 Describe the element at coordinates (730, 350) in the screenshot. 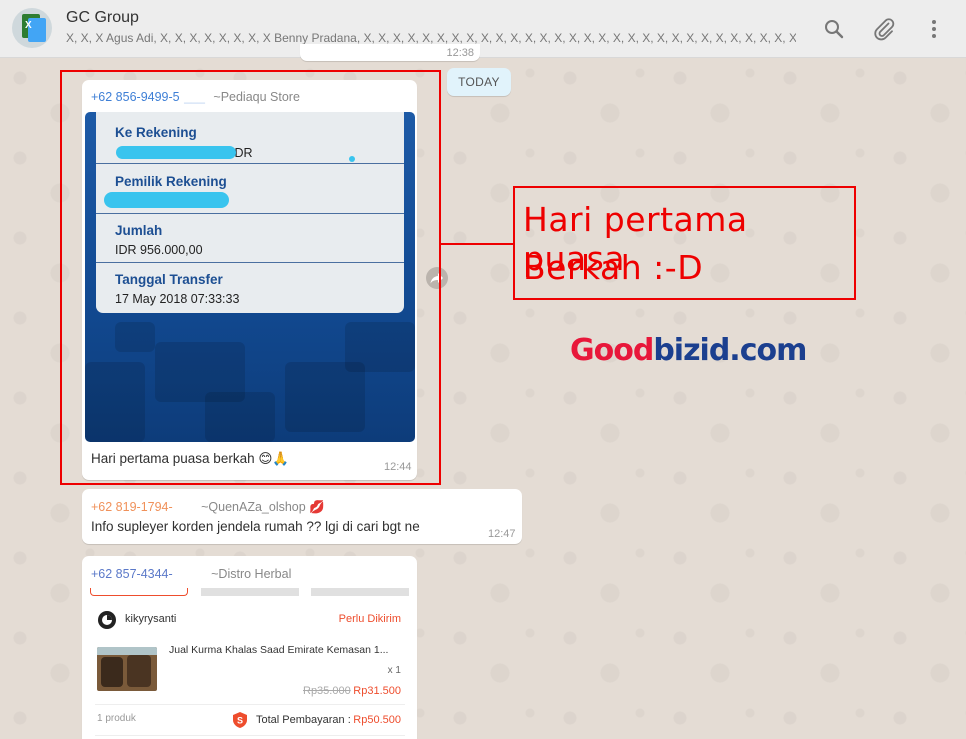

I see `brand-part-2: bizid.com` at that location.